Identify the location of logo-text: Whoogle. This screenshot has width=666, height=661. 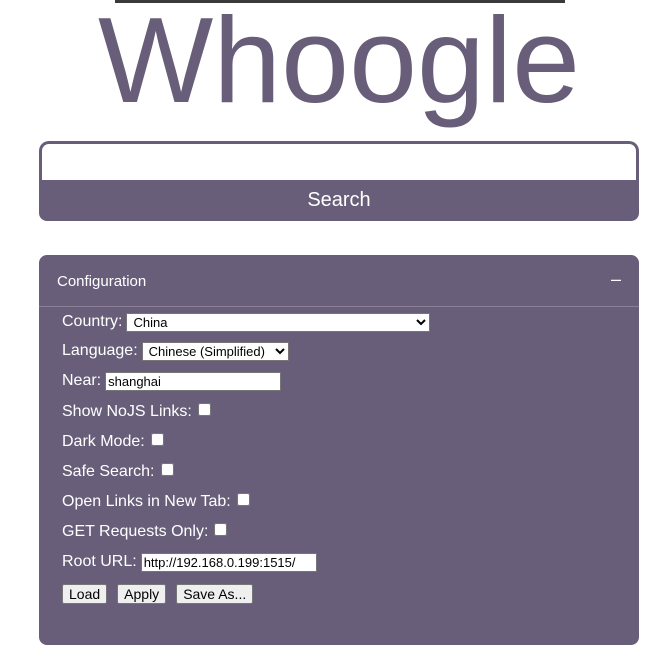
(339, 64).